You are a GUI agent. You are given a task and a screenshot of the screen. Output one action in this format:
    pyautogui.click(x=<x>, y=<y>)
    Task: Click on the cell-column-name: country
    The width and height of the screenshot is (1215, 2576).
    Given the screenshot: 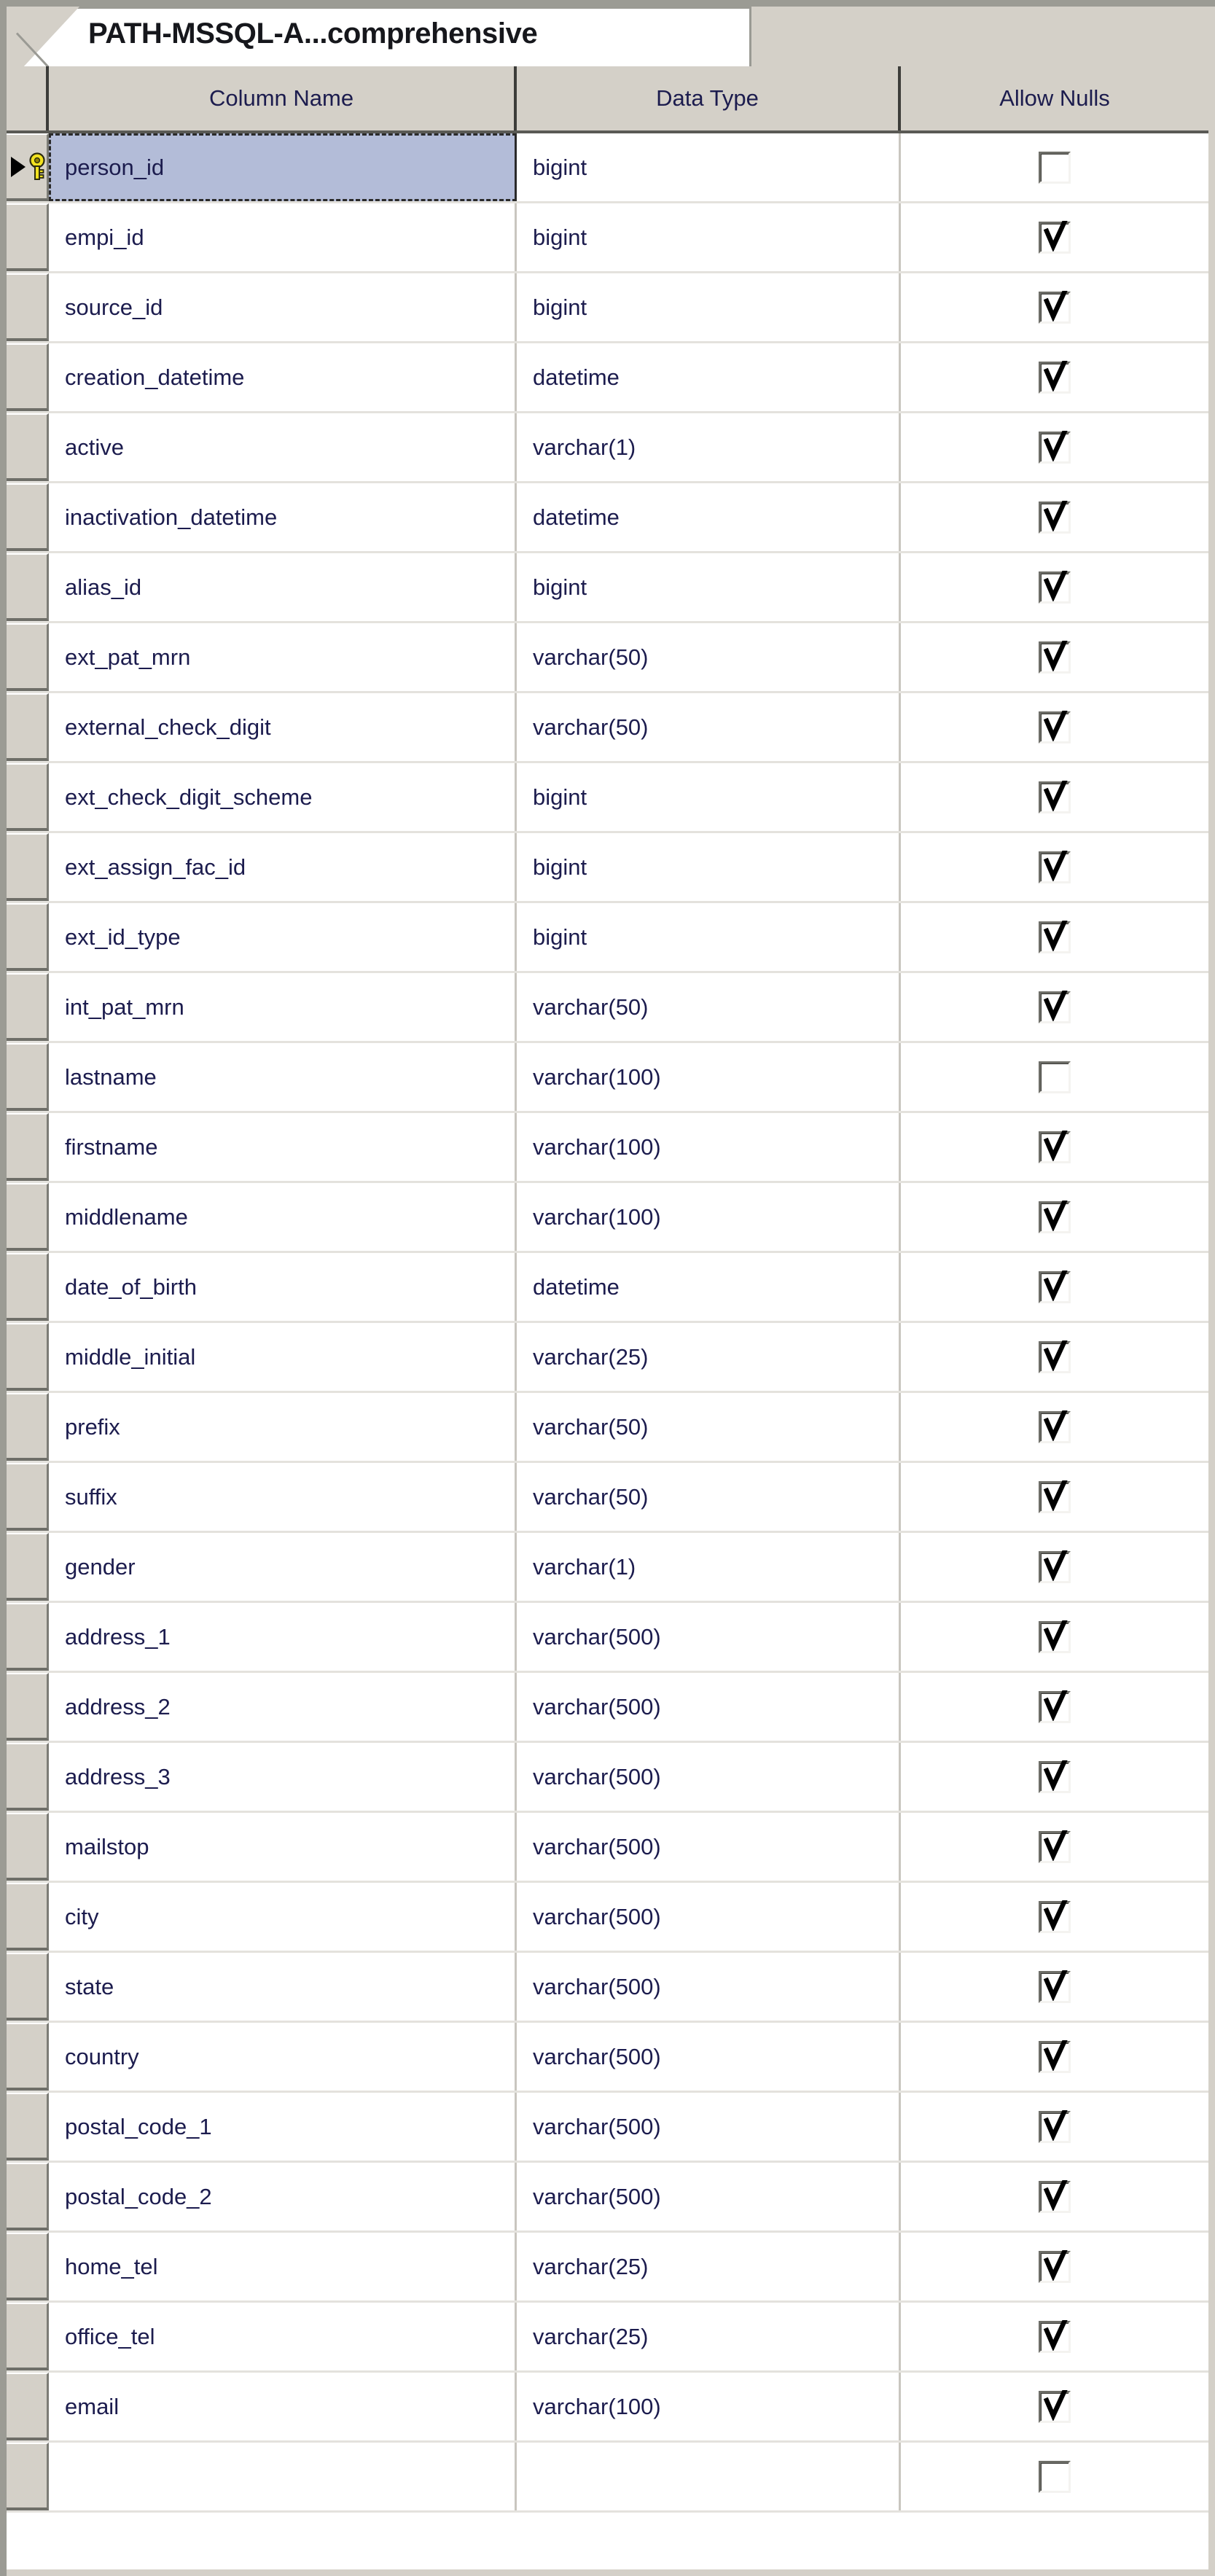 What is the action you would take?
    pyautogui.click(x=283, y=2057)
    